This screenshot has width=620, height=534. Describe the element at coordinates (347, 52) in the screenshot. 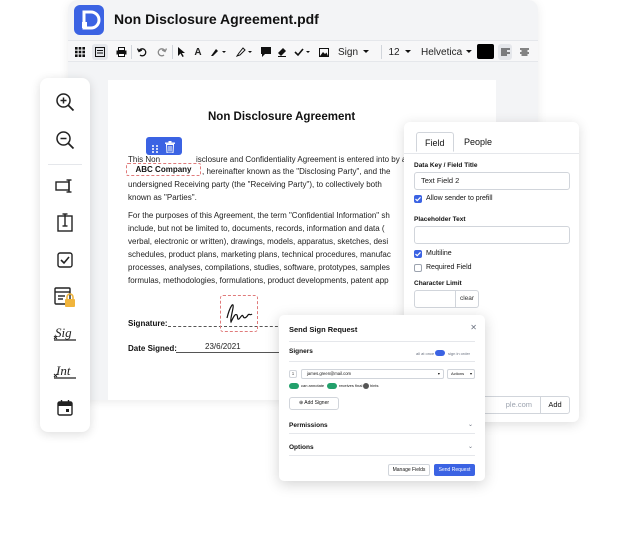

I see `sign-dropdown-label: Sign` at that location.